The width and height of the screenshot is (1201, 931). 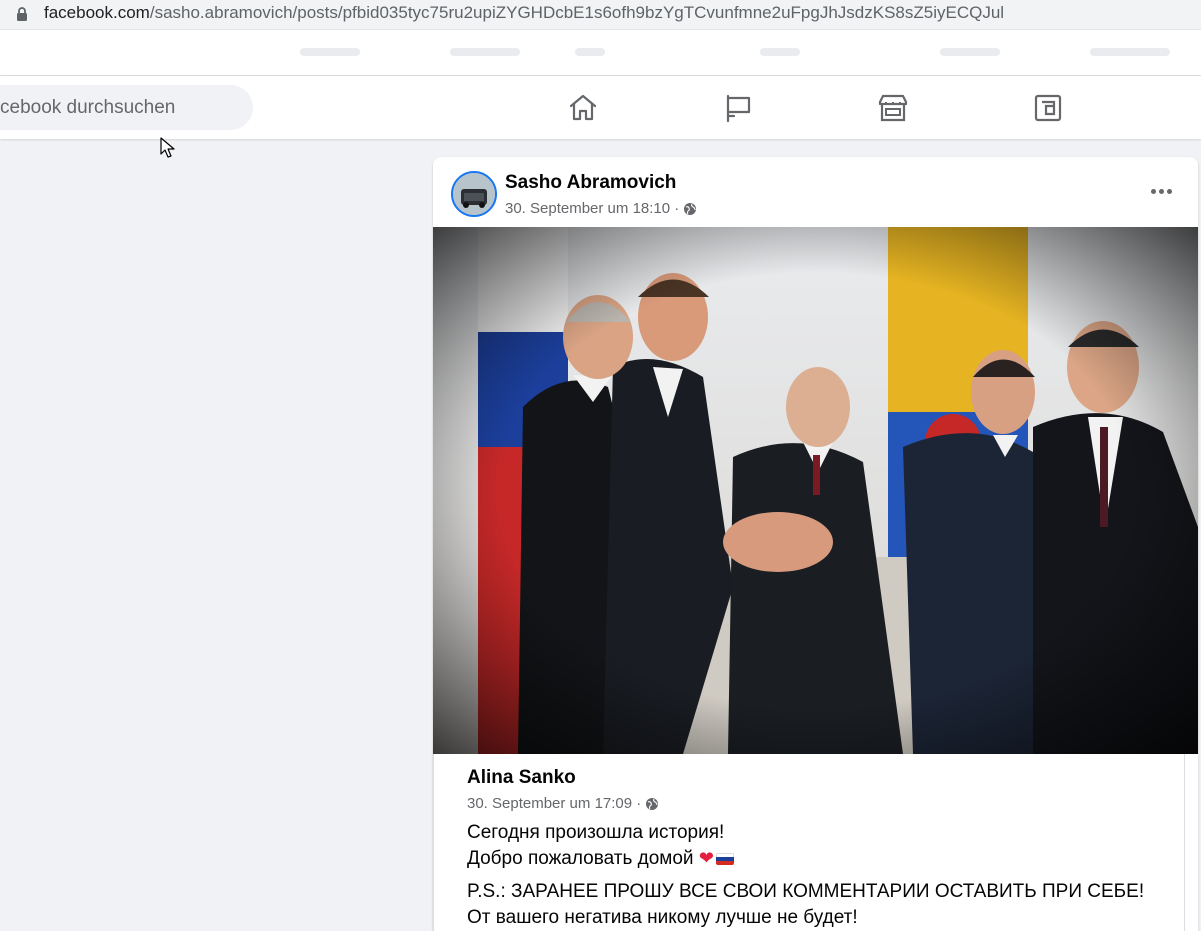 I want to click on shop-icon, so click(x=893, y=108).